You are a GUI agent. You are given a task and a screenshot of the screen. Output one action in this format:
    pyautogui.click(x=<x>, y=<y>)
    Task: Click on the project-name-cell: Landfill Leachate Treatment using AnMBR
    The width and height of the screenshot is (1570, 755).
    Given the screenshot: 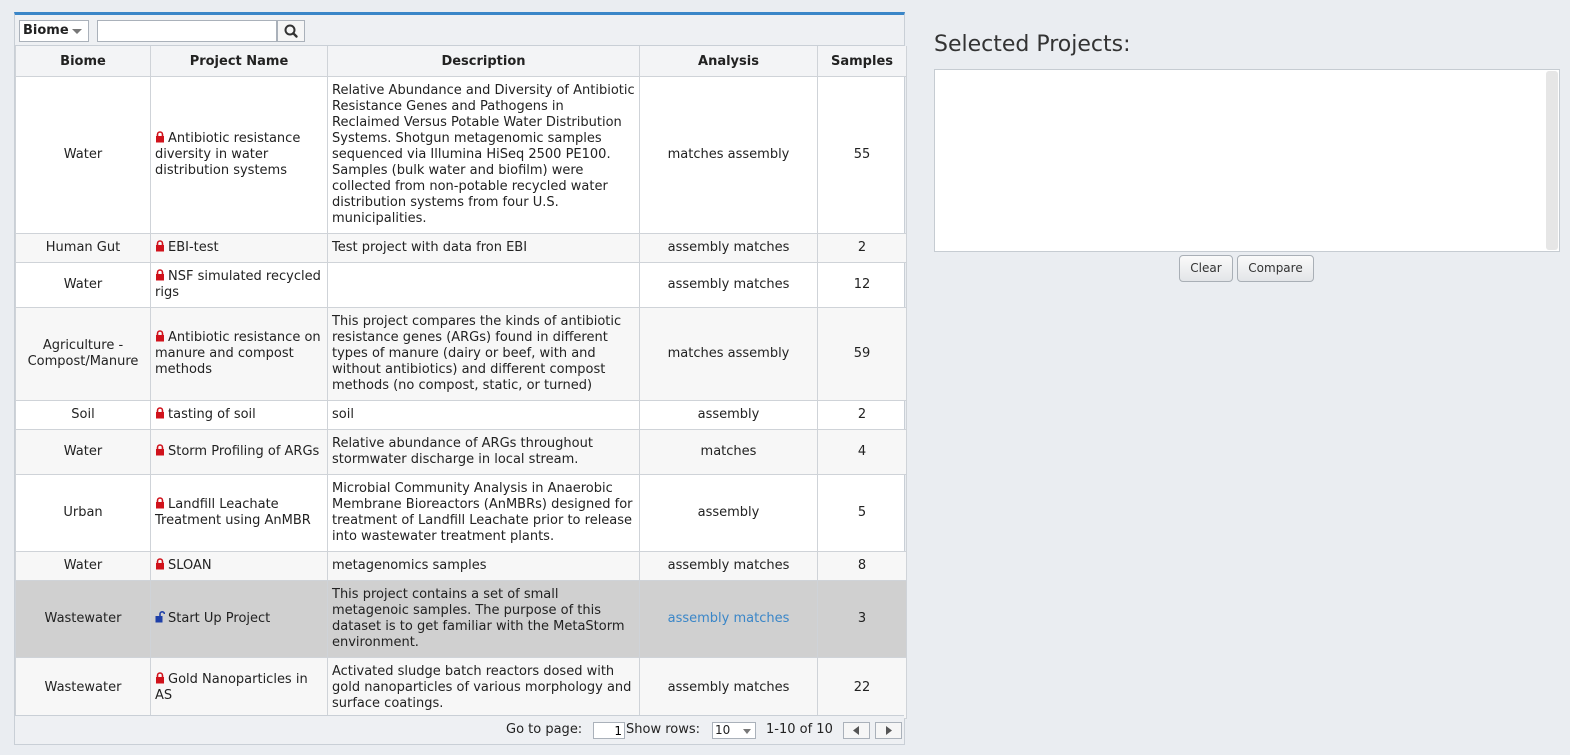 What is the action you would take?
    pyautogui.click(x=239, y=513)
    